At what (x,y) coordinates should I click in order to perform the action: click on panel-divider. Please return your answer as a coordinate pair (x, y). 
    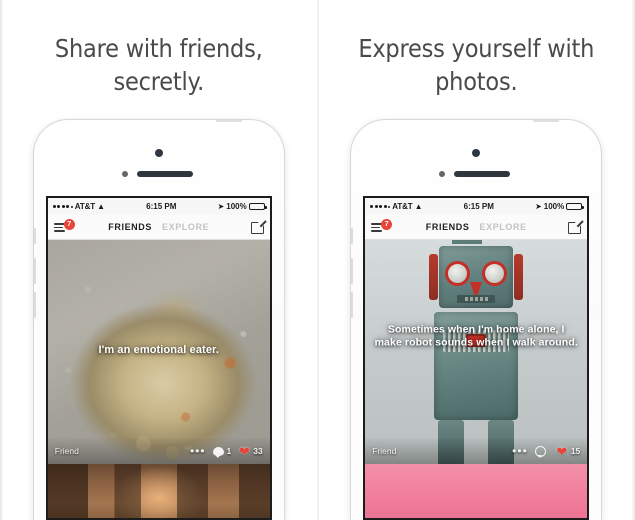
    Looking at the image, I should click on (318, 260).